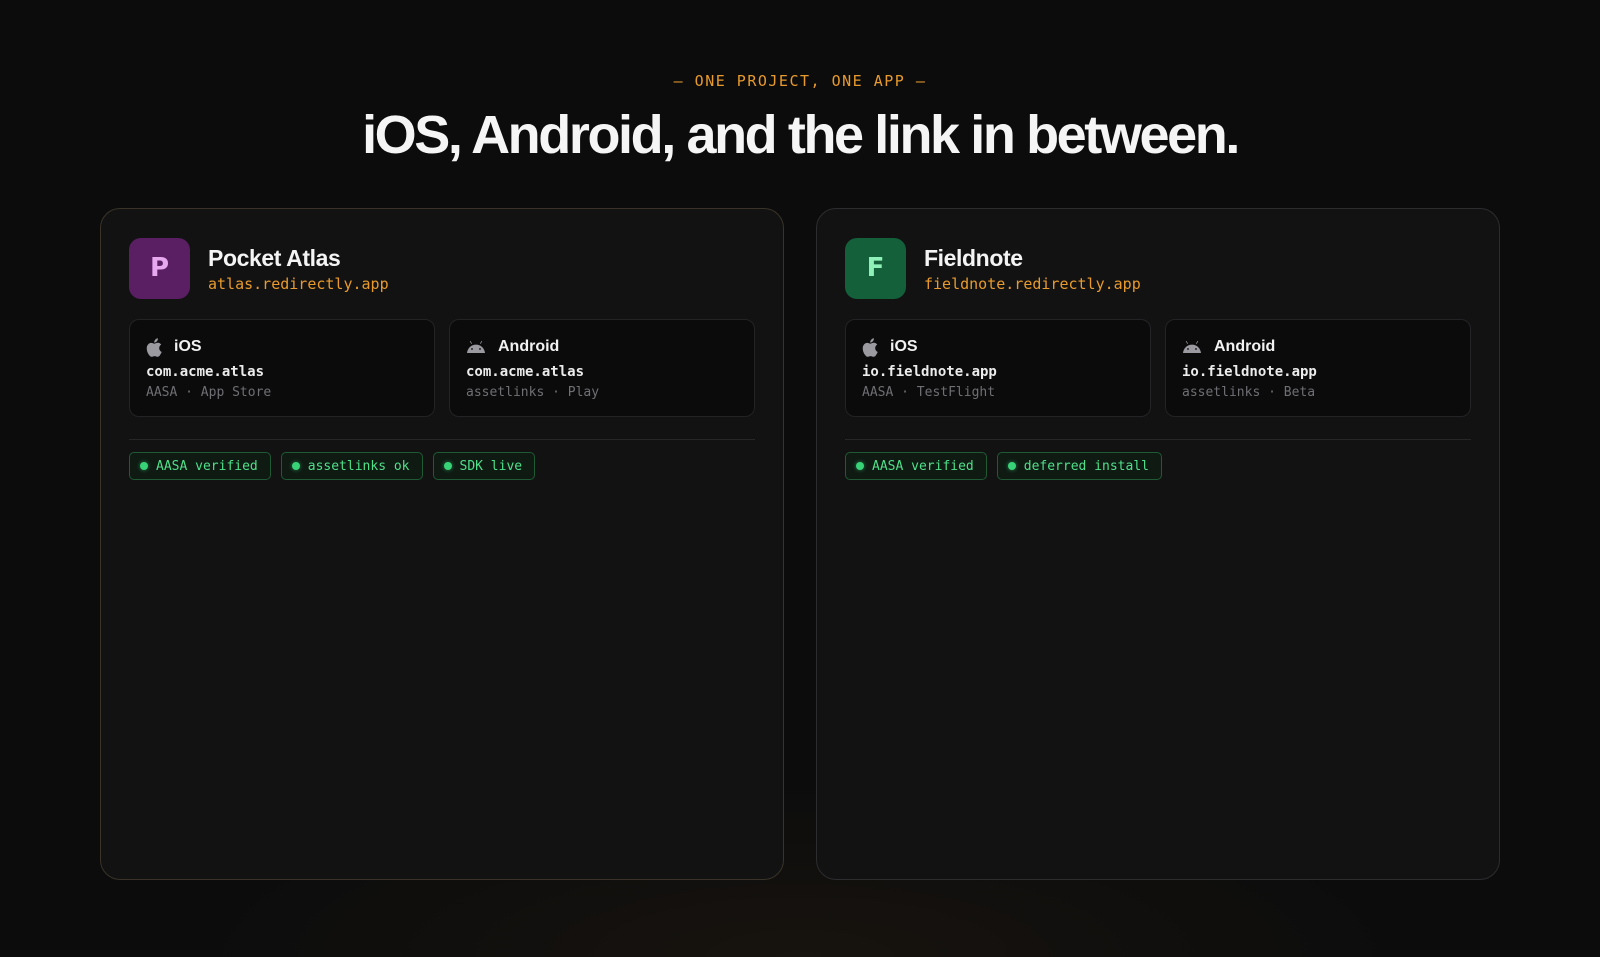 This screenshot has width=1600, height=957. I want to click on status-badge: assetlinks ok, so click(351, 466).